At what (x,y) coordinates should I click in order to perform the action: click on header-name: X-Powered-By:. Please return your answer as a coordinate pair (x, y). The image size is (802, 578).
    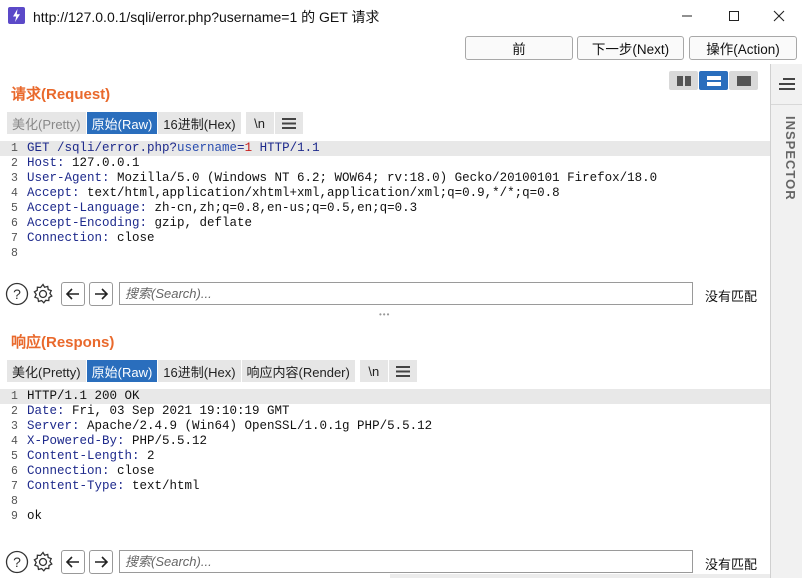
    Looking at the image, I should click on (76, 441).